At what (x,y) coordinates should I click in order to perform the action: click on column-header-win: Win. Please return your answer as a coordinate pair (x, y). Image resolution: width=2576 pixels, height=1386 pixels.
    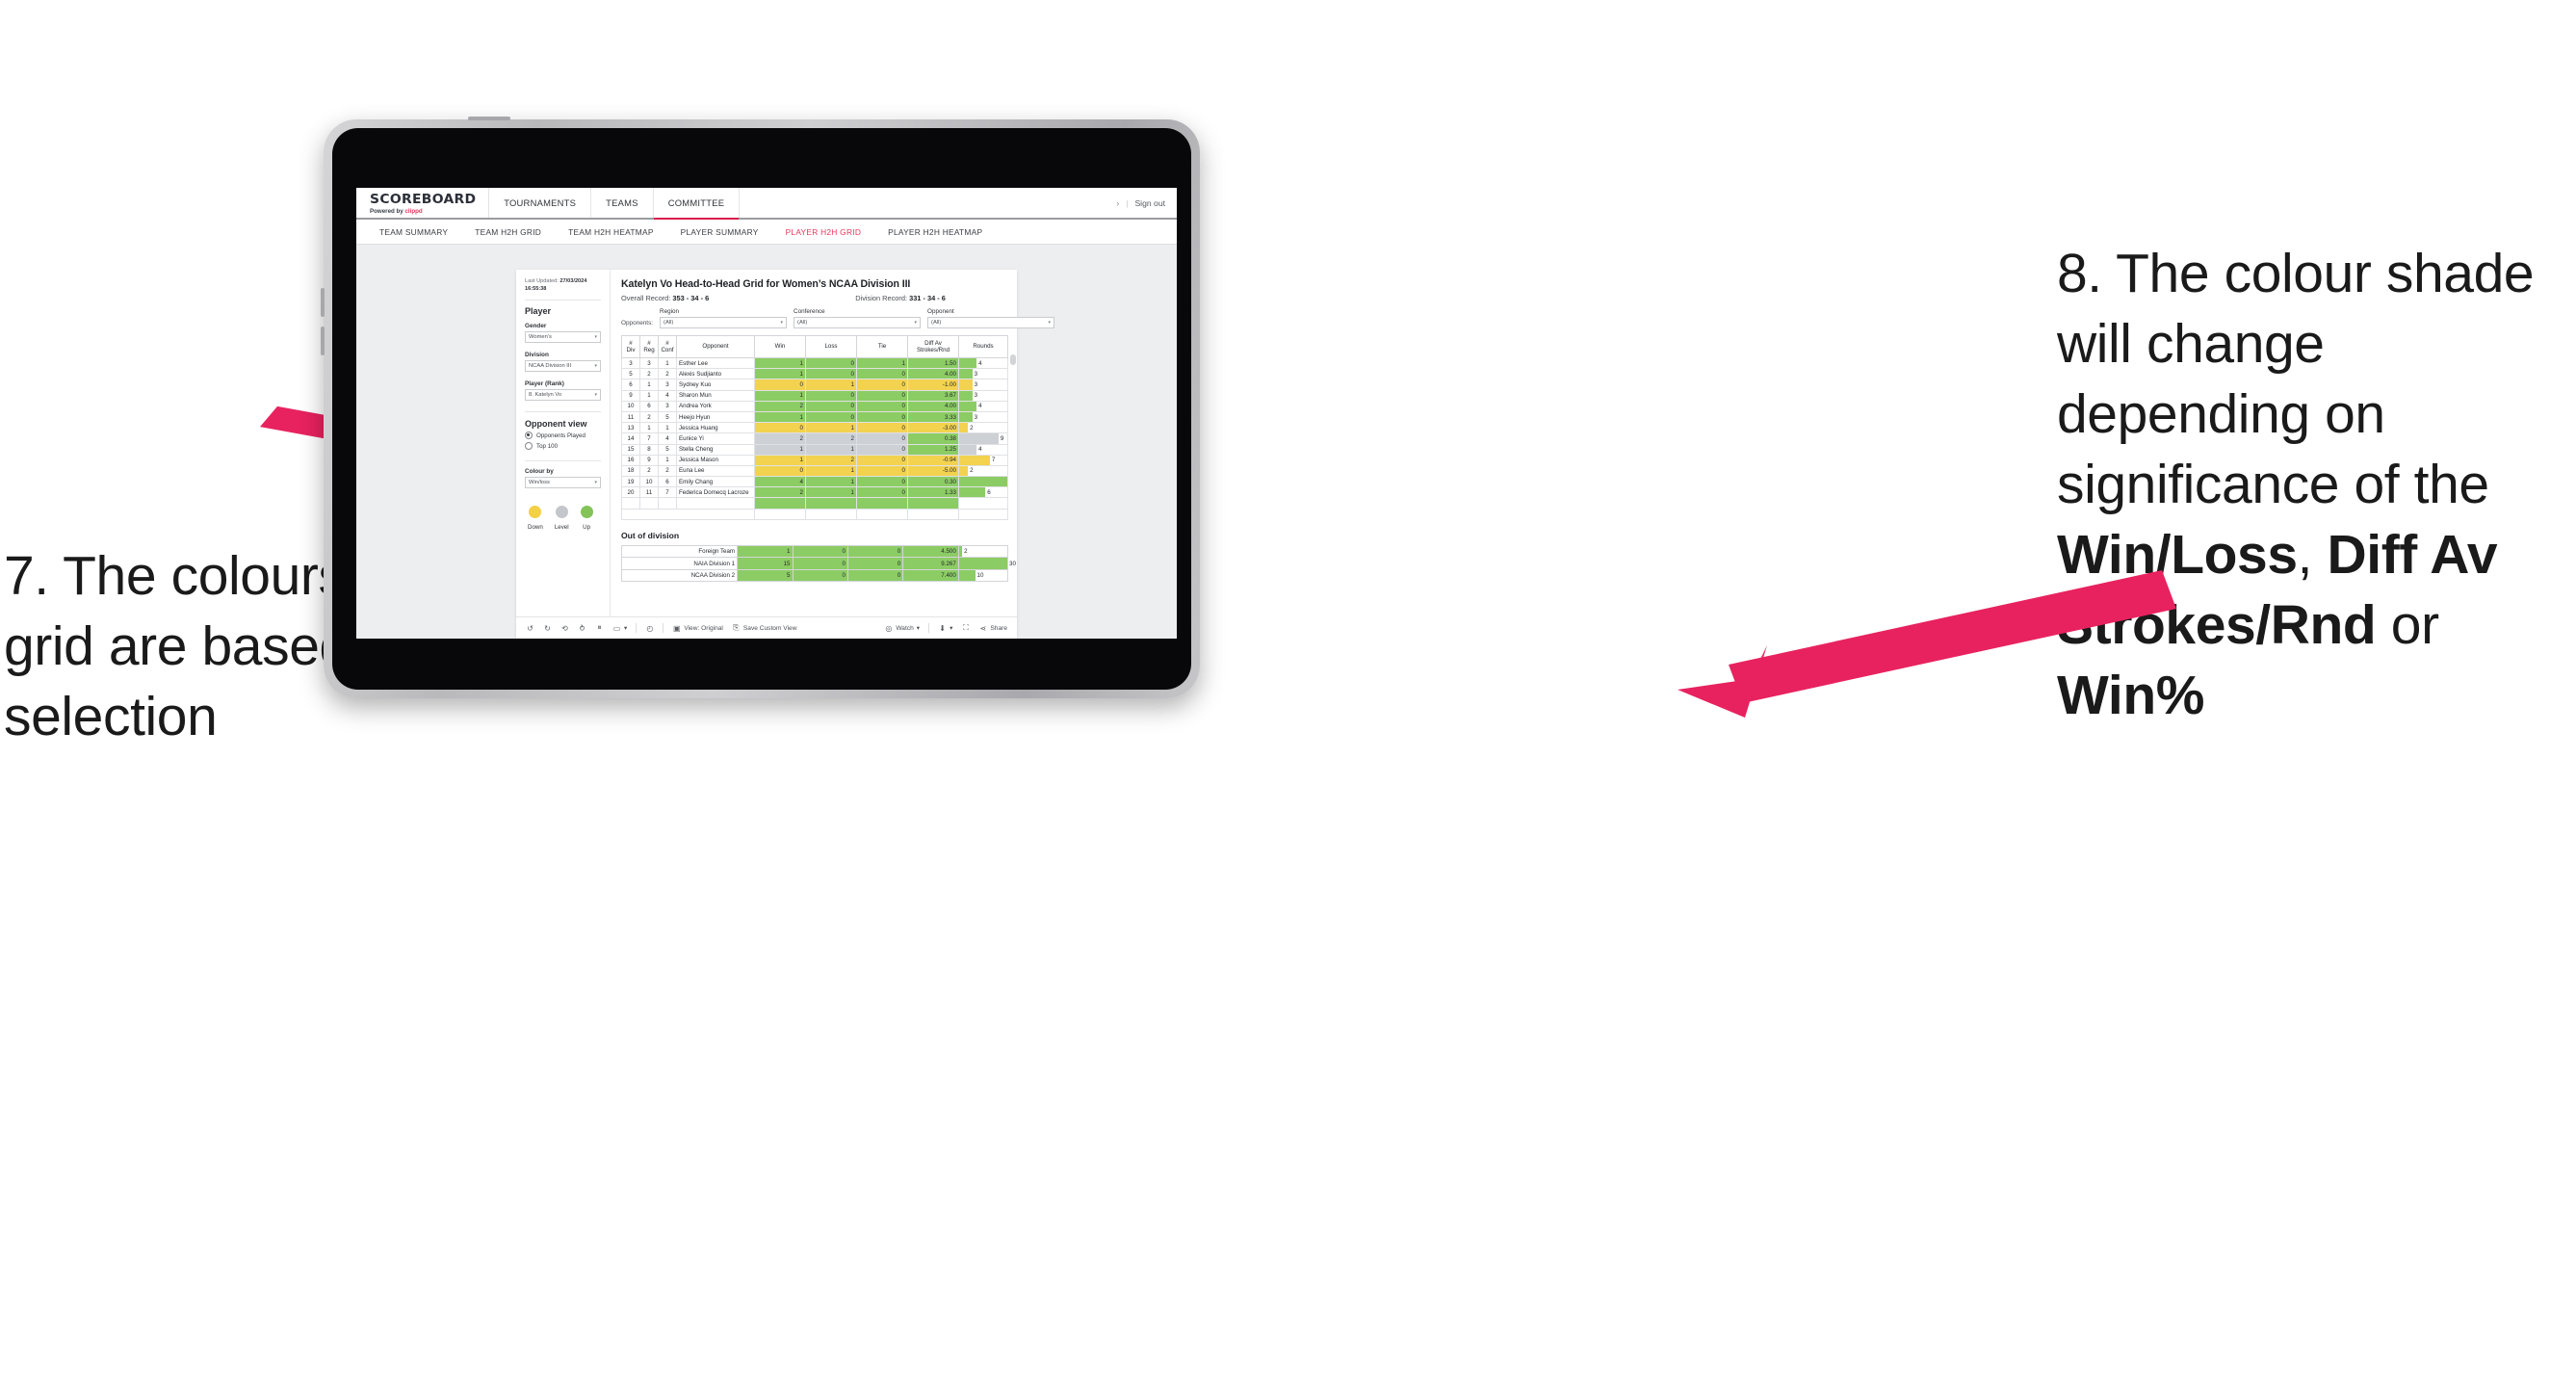
    Looking at the image, I should click on (780, 346).